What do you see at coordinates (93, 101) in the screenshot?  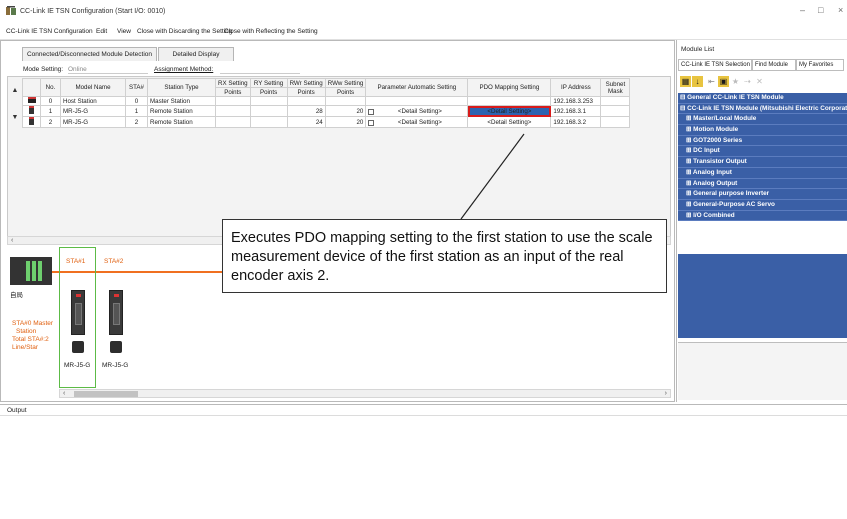 I see `cell-model: Host Station` at bounding box center [93, 101].